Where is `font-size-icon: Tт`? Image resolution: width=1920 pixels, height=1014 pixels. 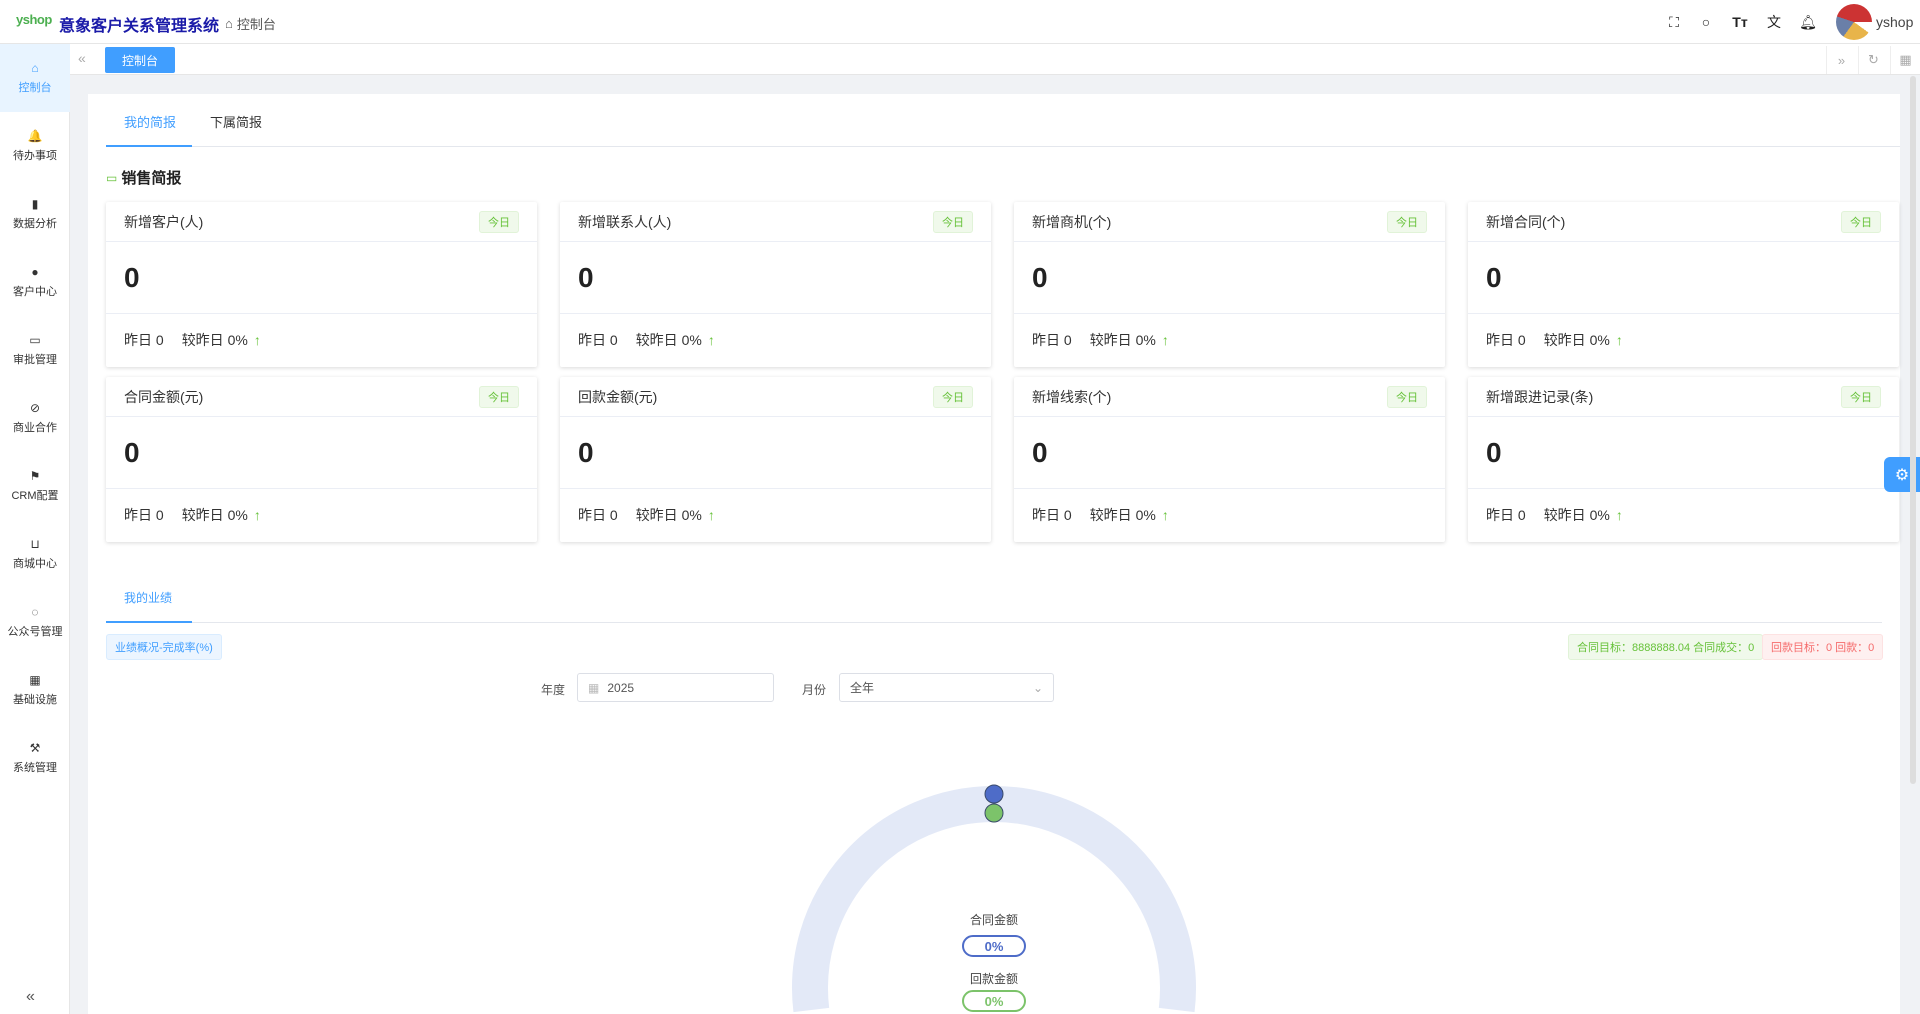 font-size-icon: Tт is located at coordinates (1740, 22).